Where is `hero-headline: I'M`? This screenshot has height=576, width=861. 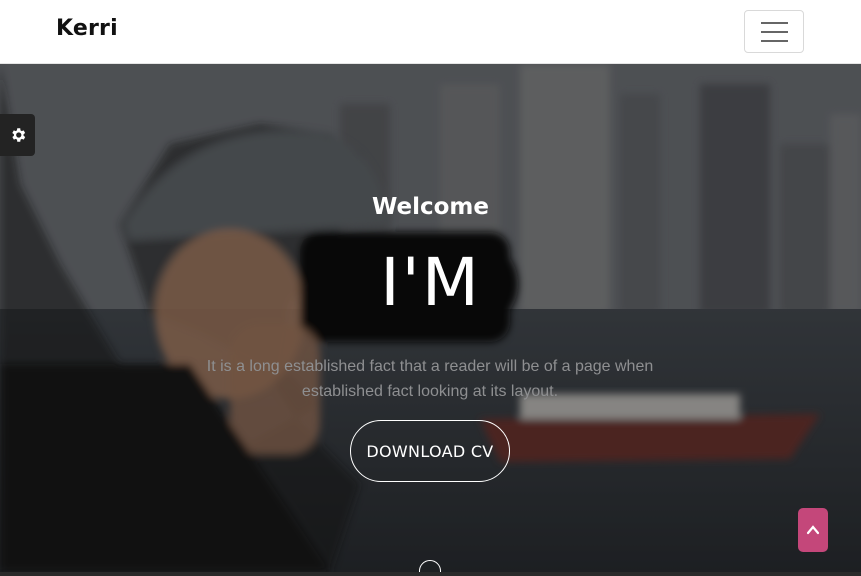 hero-headline: I'M is located at coordinates (430, 282).